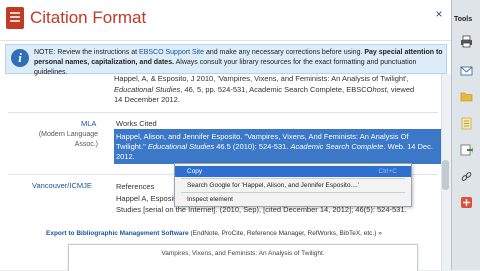 The image size is (480, 271). I want to click on mla-text-2: 46.5 (2010): 524-531., so click(252, 146).